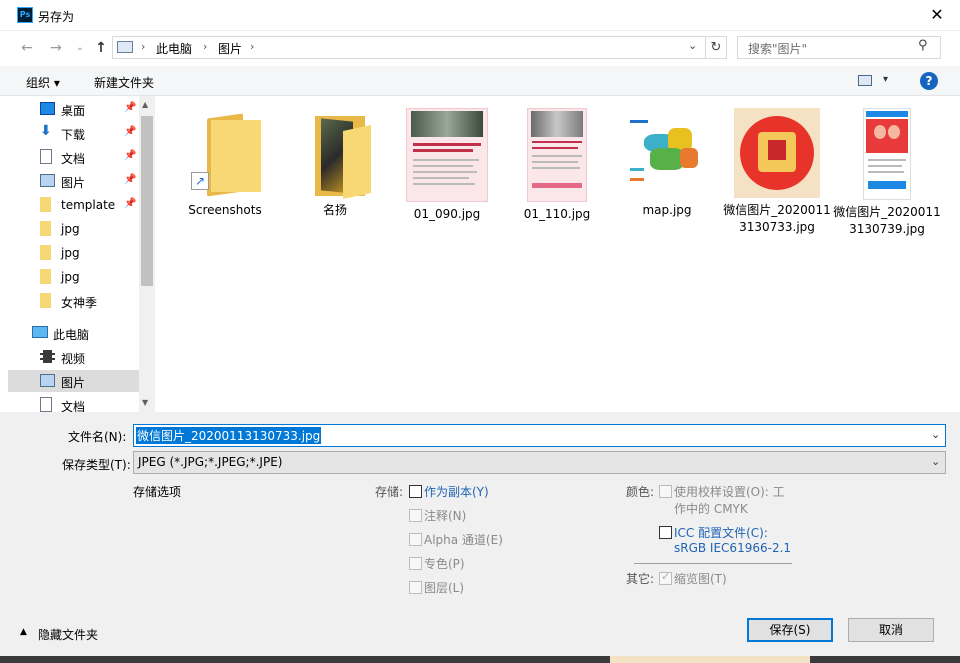  Describe the element at coordinates (444, 588) in the screenshot. I see `layers-label: 图层(L)` at that location.